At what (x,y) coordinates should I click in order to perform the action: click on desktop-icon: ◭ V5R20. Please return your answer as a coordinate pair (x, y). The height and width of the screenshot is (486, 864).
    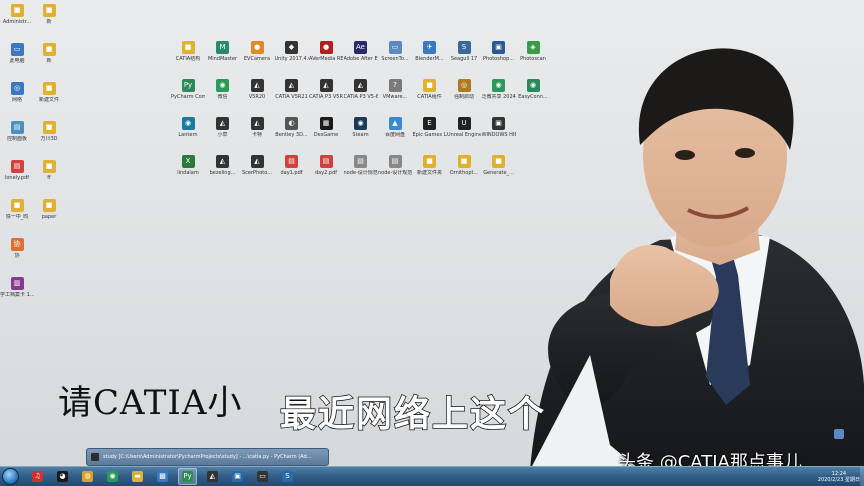
    Looking at the image, I should click on (257, 89).